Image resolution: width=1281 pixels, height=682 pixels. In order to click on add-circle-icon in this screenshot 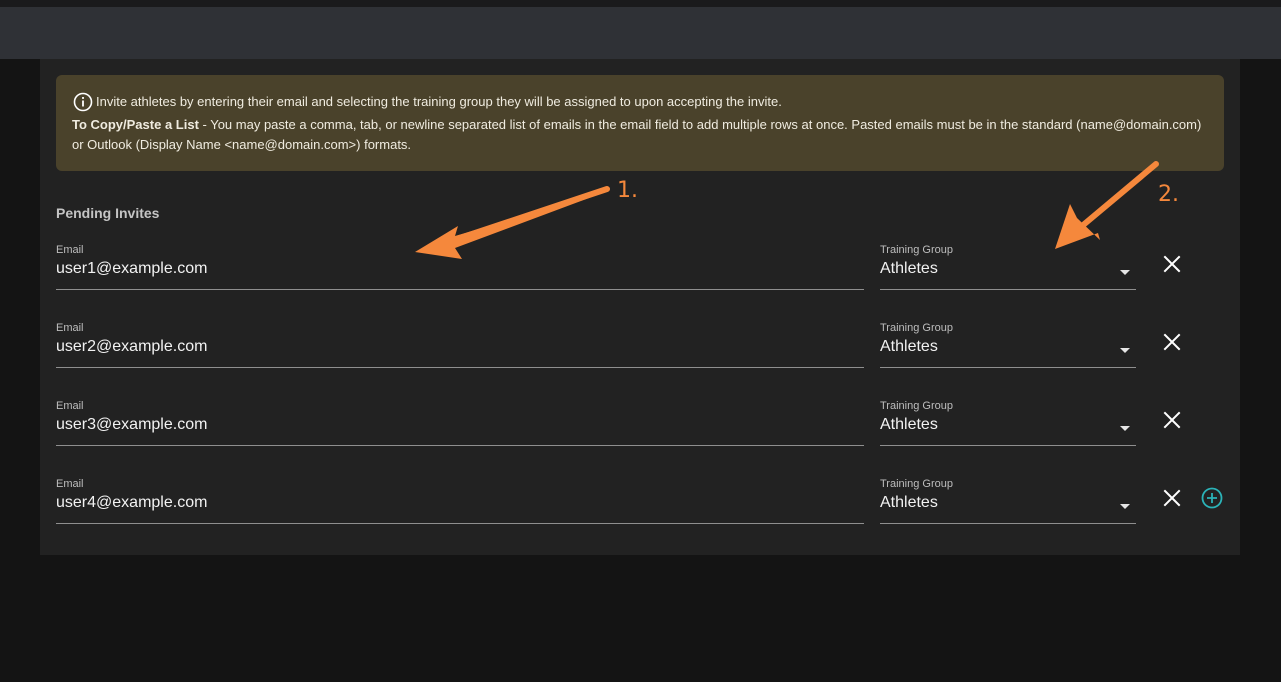, I will do `click(1212, 498)`.